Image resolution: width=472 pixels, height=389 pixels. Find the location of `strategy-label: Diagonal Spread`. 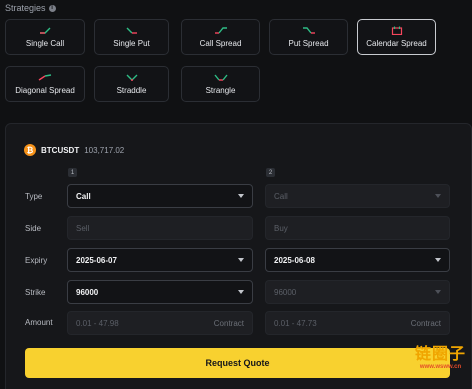

strategy-label: Diagonal Spread is located at coordinates (45, 90).